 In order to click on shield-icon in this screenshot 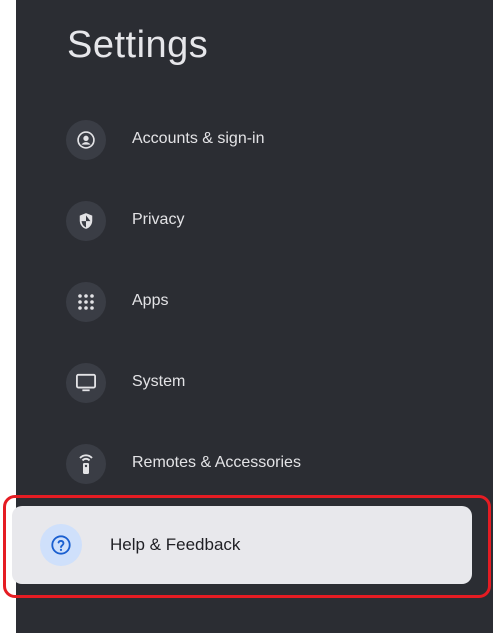, I will do `click(86, 221)`.